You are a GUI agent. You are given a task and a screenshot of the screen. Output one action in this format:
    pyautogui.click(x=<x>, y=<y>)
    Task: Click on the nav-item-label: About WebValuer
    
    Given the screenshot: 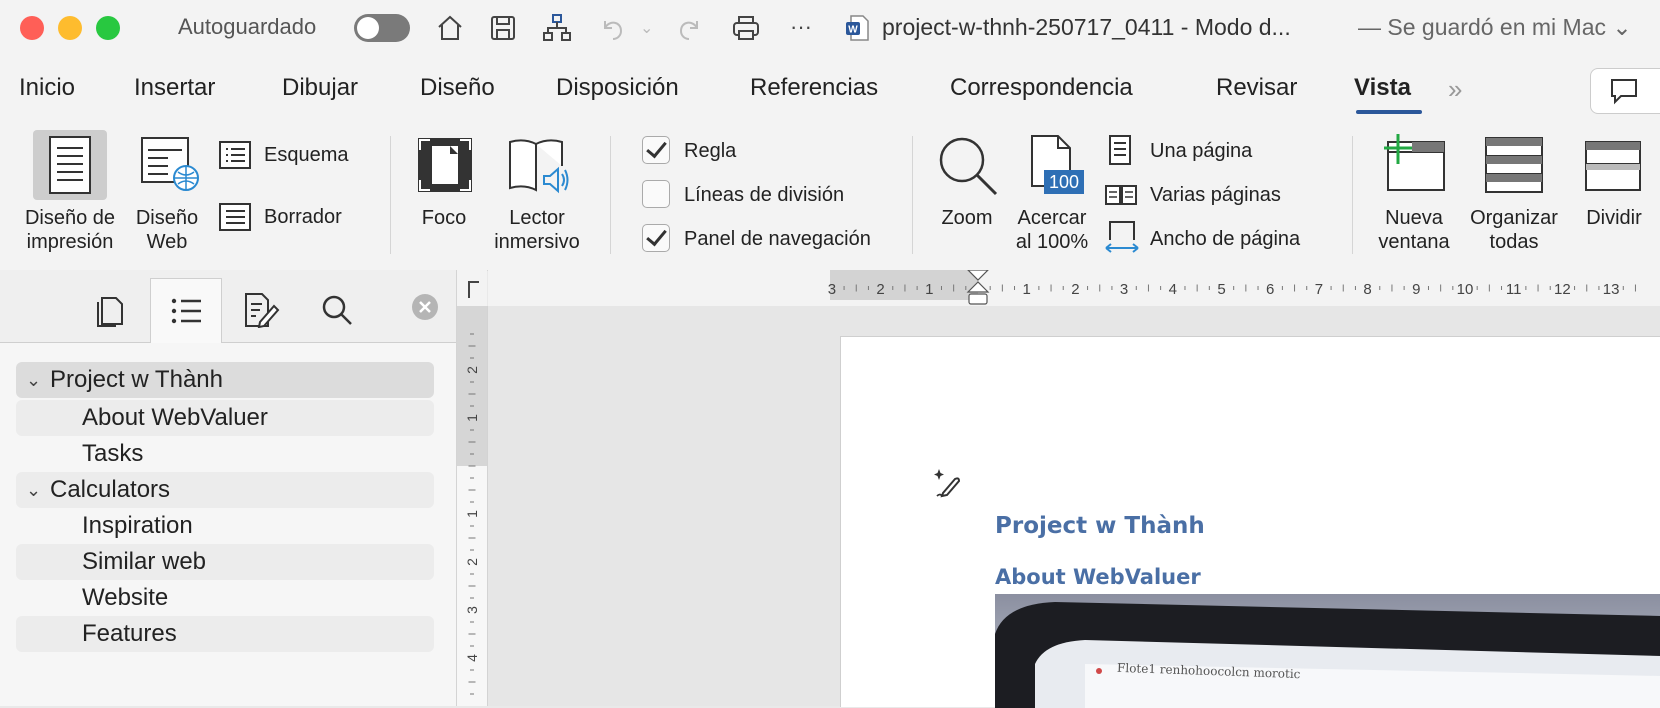 What is the action you would take?
    pyautogui.click(x=175, y=417)
    